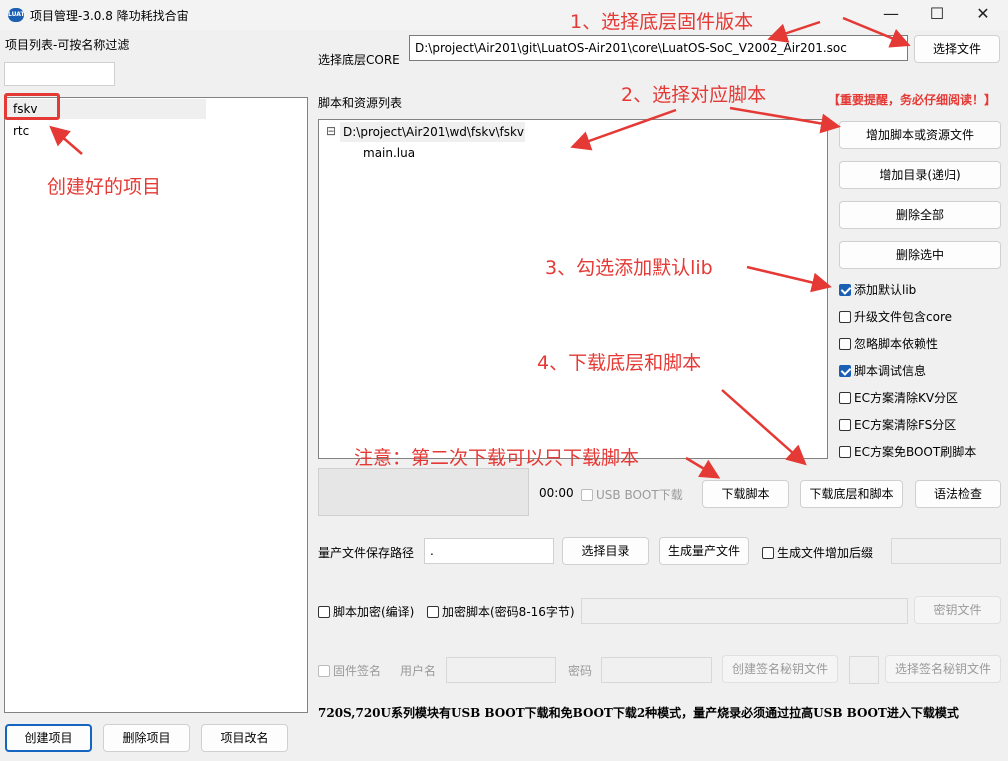 The width and height of the screenshot is (1008, 761). I want to click on tree-file-main-lua: main.lua, so click(389, 153).